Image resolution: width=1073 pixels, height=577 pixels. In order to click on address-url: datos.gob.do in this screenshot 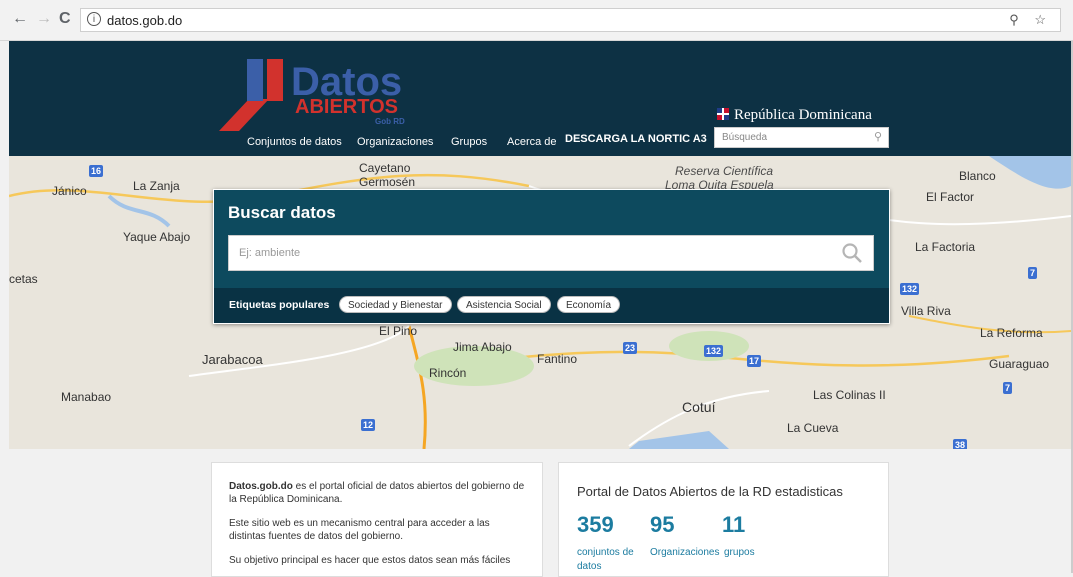, I will do `click(144, 20)`.